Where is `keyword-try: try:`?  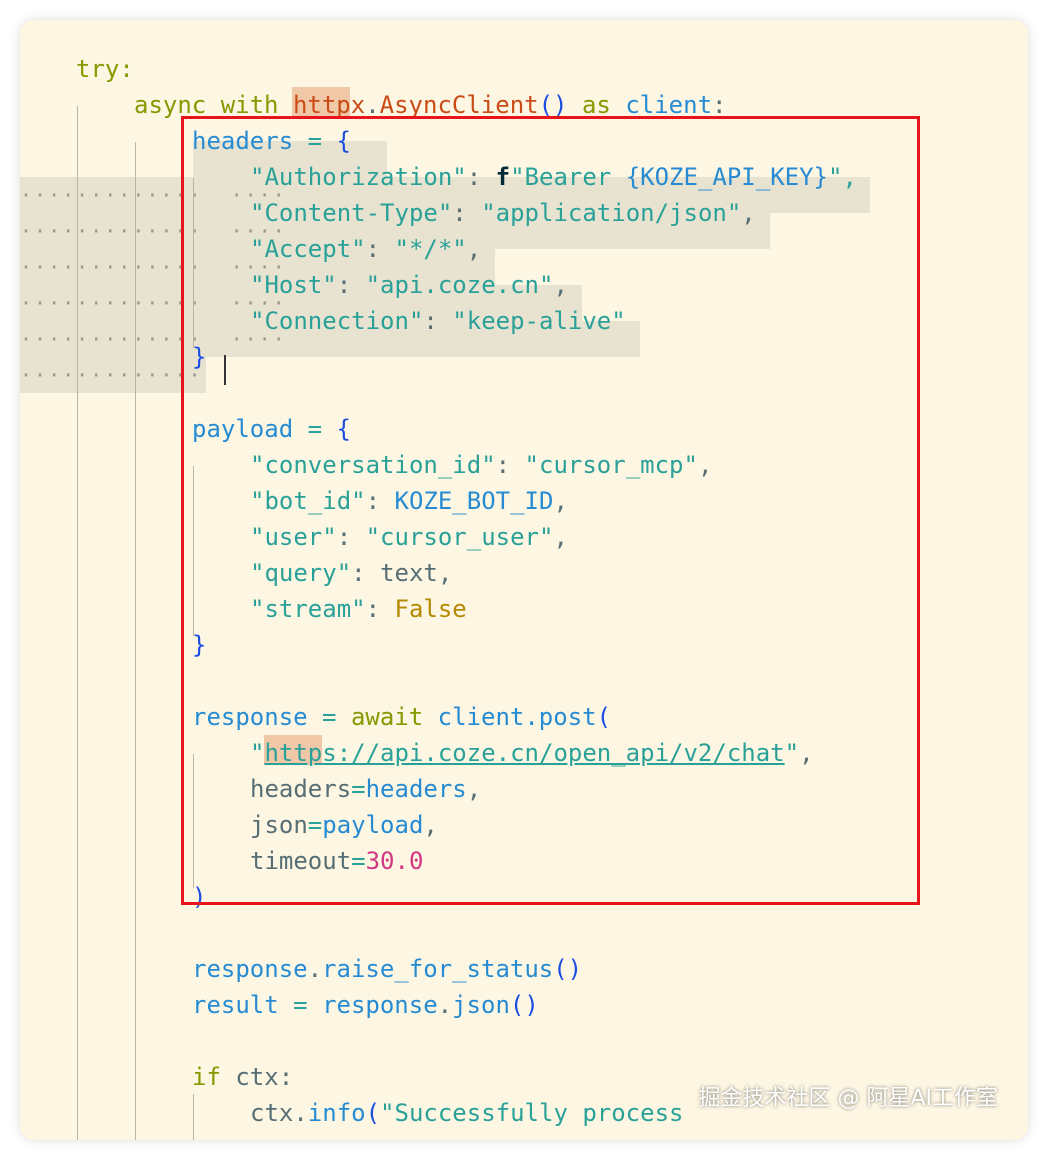 keyword-try: try: is located at coordinates (105, 69).